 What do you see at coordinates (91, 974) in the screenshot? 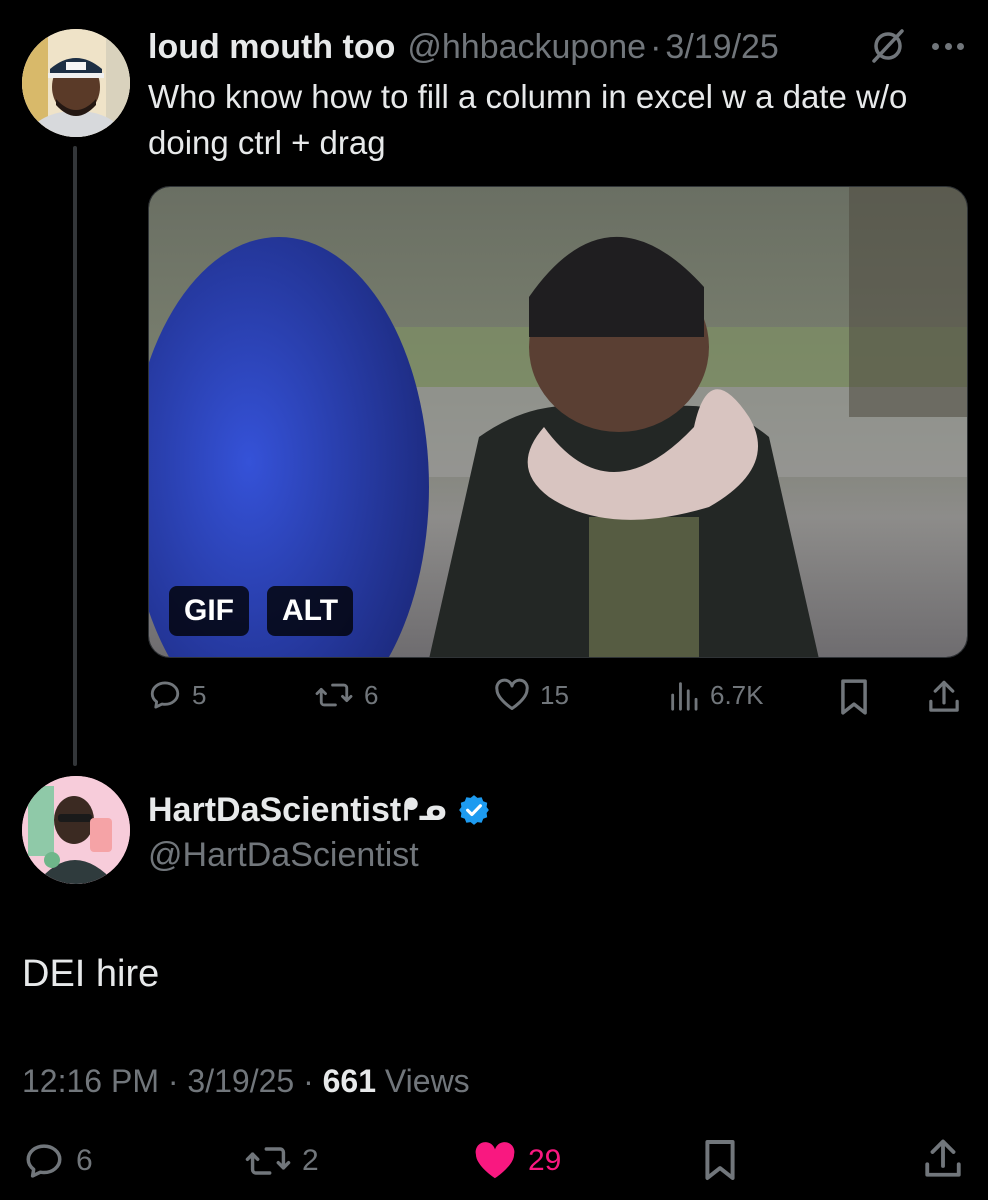
I see `reply-text: DEI hire` at bounding box center [91, 974].